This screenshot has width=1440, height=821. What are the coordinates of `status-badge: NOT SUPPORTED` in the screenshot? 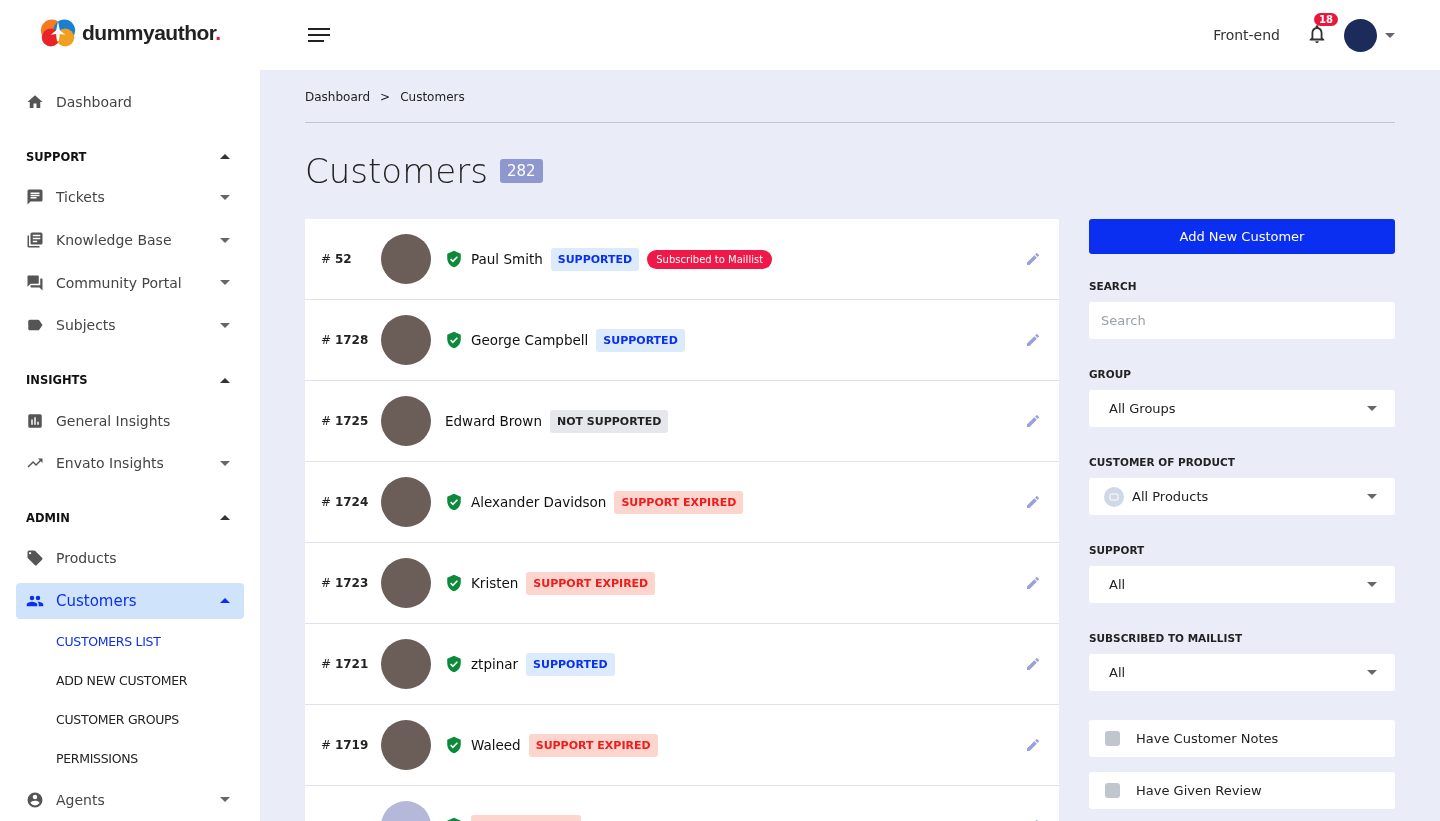 It's located at (609, 421).